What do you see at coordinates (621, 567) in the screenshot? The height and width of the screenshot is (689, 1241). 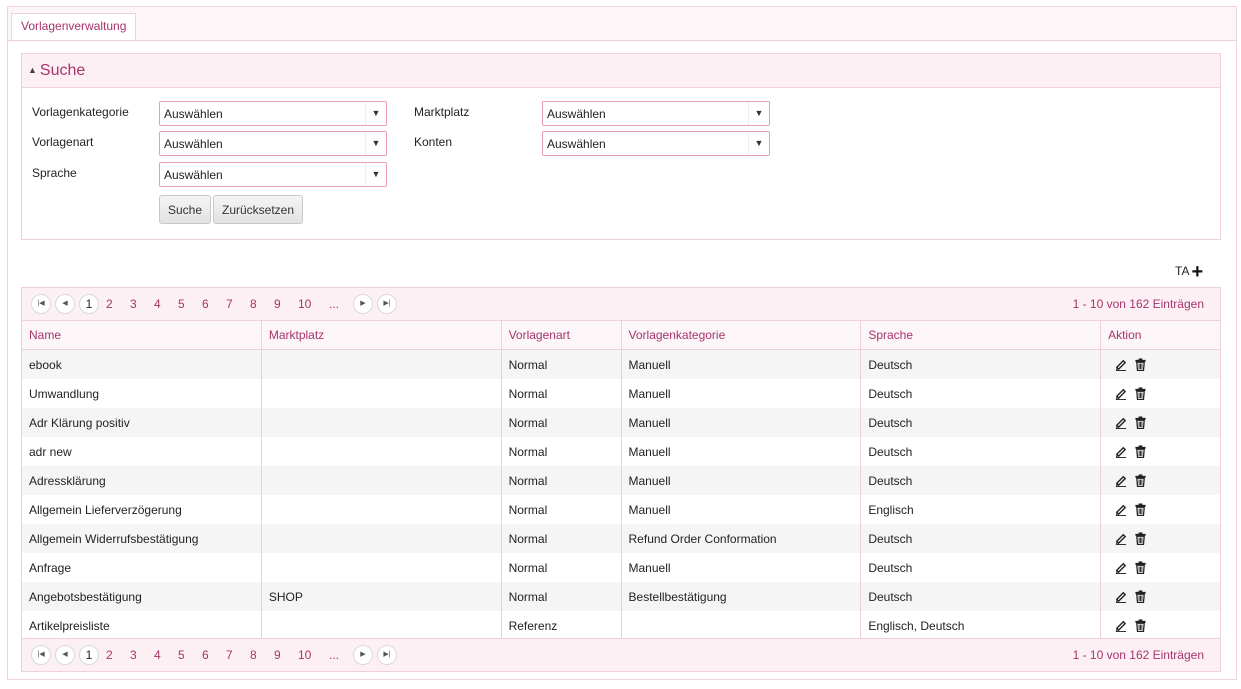 I see `table-row: Anfrage Normal Manuell Deutsch` at bounding box center [621, 567].